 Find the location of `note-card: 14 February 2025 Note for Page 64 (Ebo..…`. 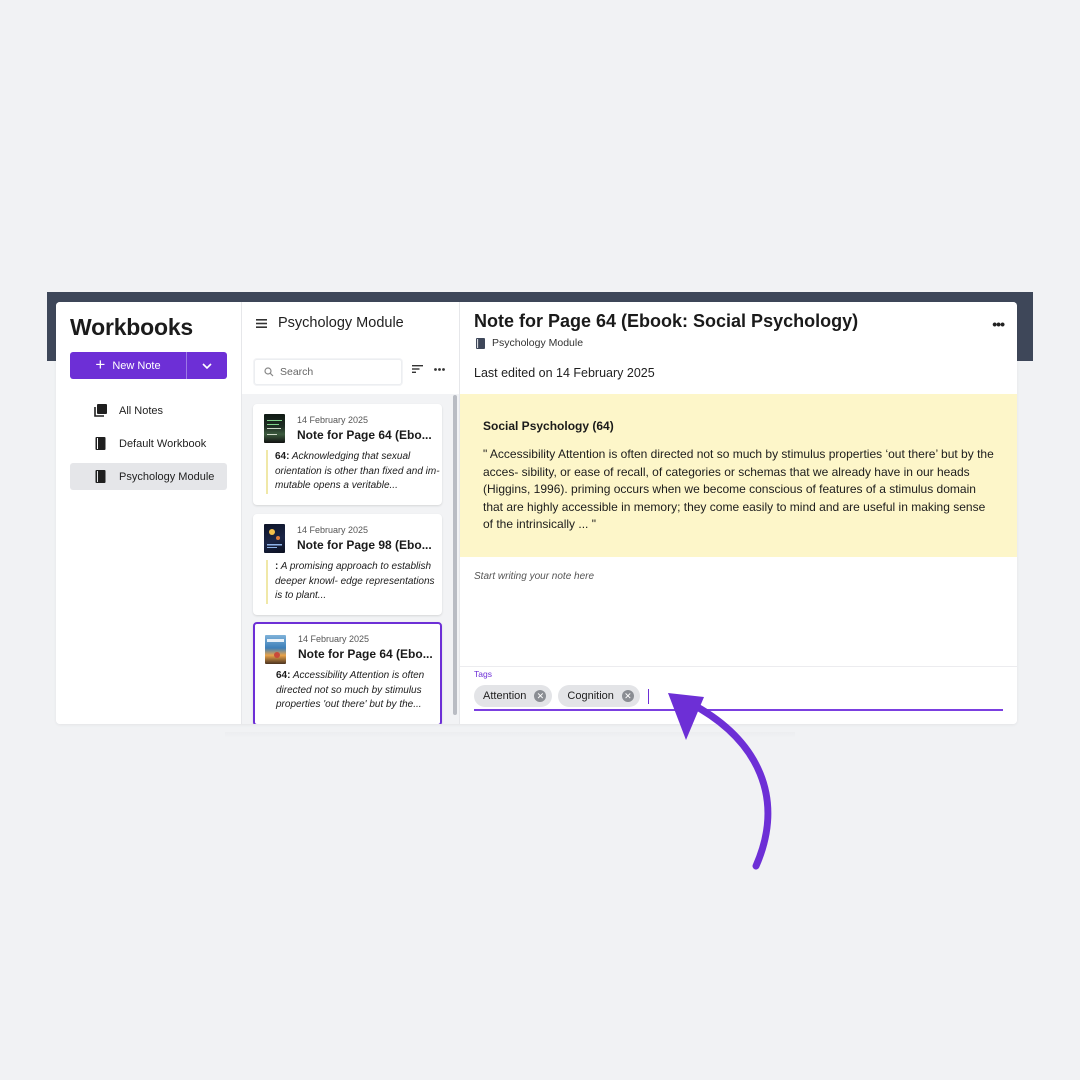

note-card: 14 February 2025 Note for Page 64 (Ebo..… is located at coordinates (347, 454).